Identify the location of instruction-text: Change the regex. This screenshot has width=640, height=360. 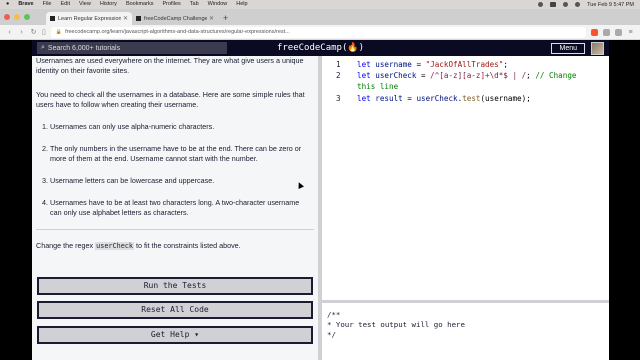
(66, 245).